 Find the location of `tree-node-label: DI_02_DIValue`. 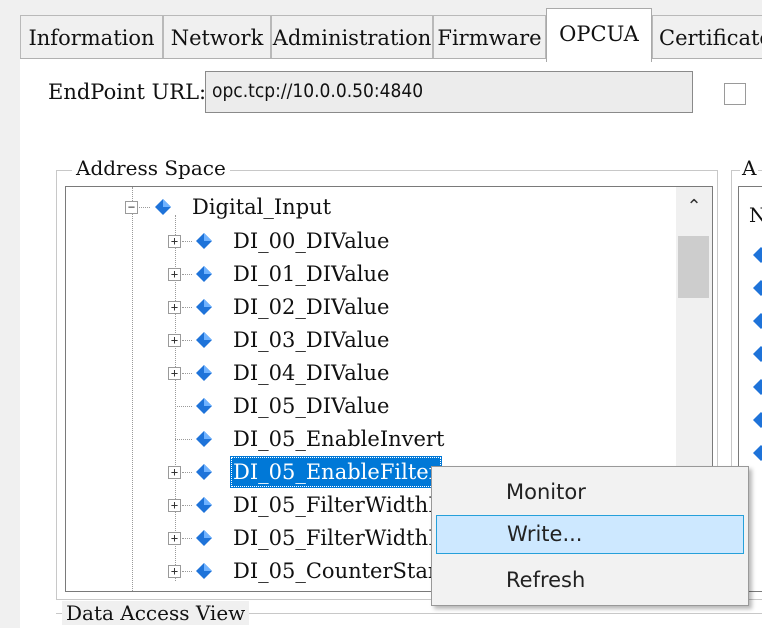

tree-node-label: DI_02_DIValue is located at coordinates (311, 307).